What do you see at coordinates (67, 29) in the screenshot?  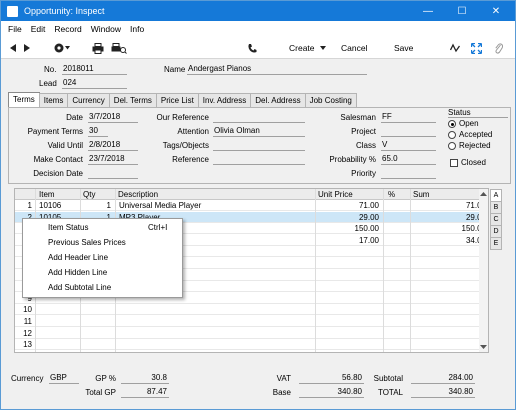 I see `menu-record: Record` at bounding box center [67, 29].